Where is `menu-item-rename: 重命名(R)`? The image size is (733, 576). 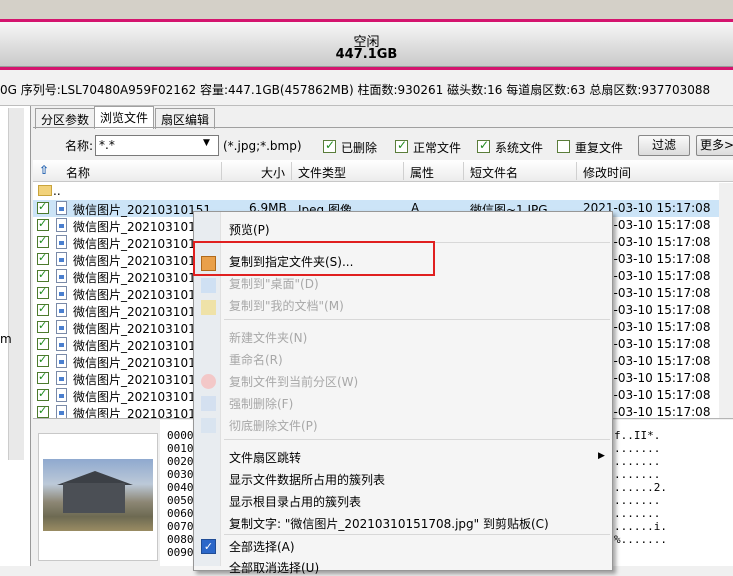 menu-item-rename: 重命名(R) is located at coordinates (256, 359).